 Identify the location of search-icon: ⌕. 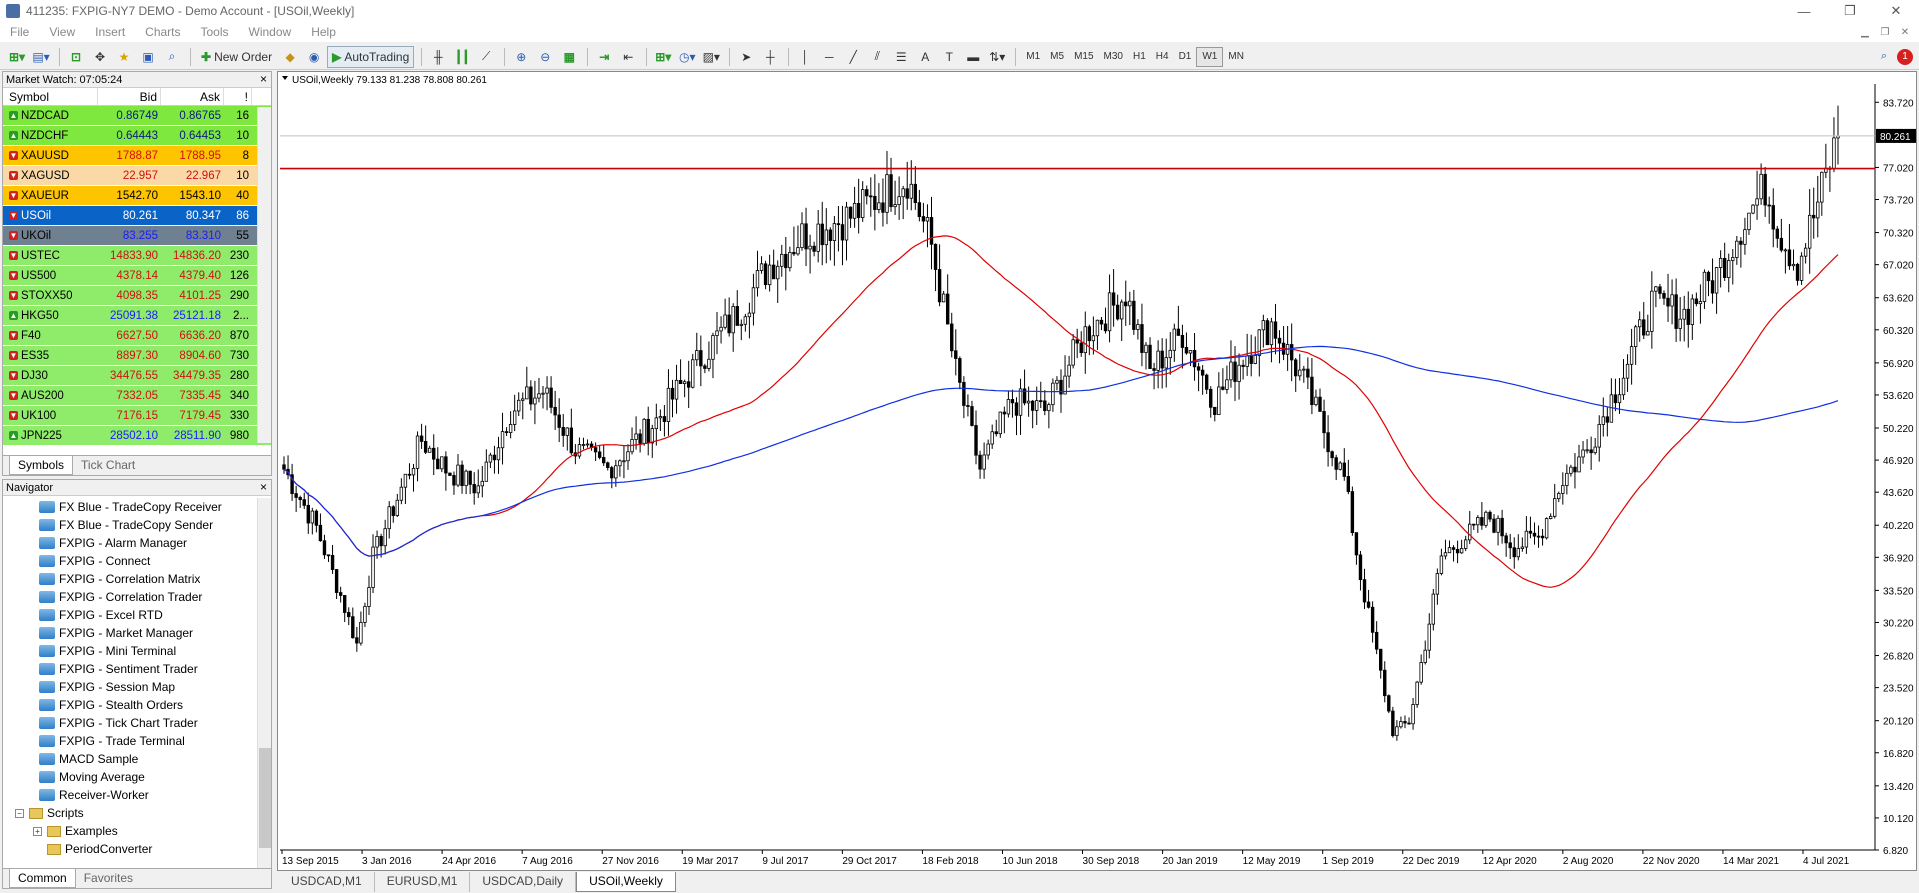
(1884, 56).